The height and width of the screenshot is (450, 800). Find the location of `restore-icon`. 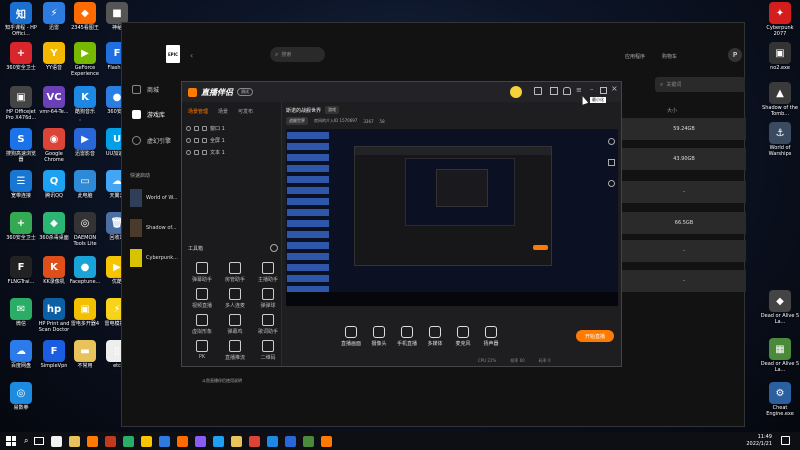

restore-icon is located at coordinates (603, 90).